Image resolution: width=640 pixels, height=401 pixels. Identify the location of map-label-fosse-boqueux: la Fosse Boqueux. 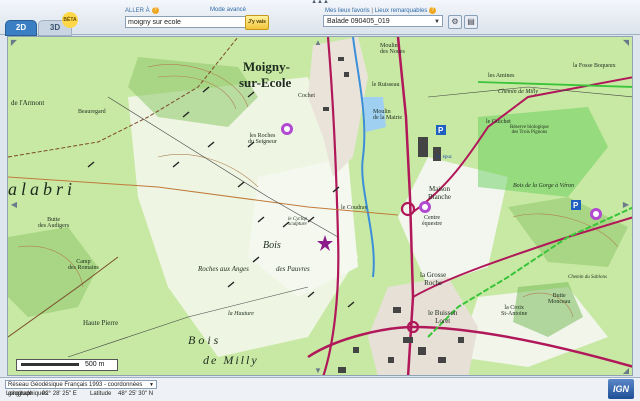
(594, 66).